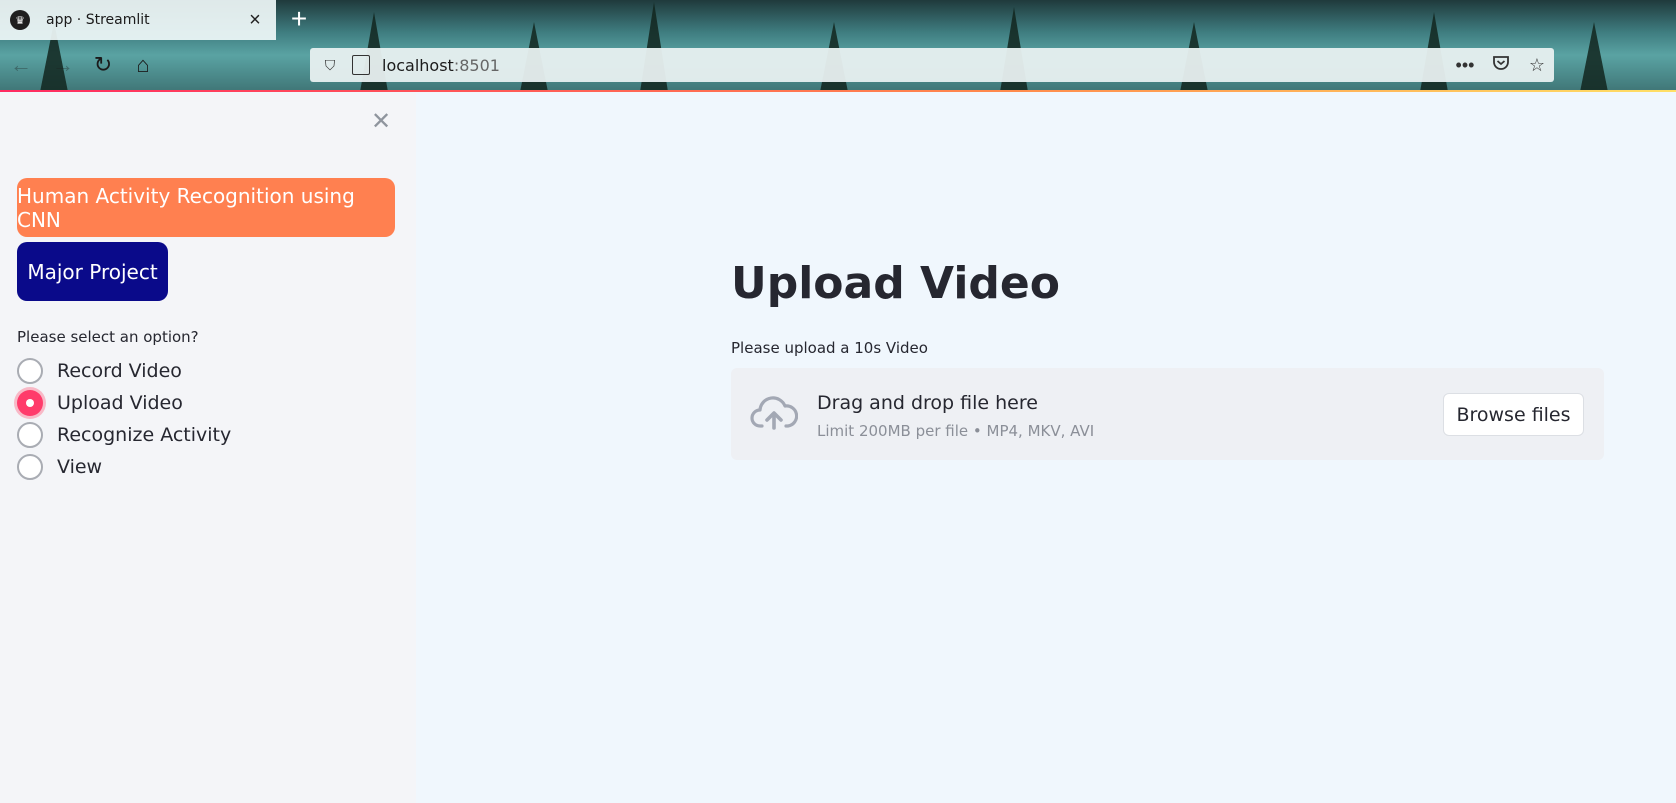 The image size is (1676, 803). I want to click on back-arrow-icon: ←, so click(21, 65).